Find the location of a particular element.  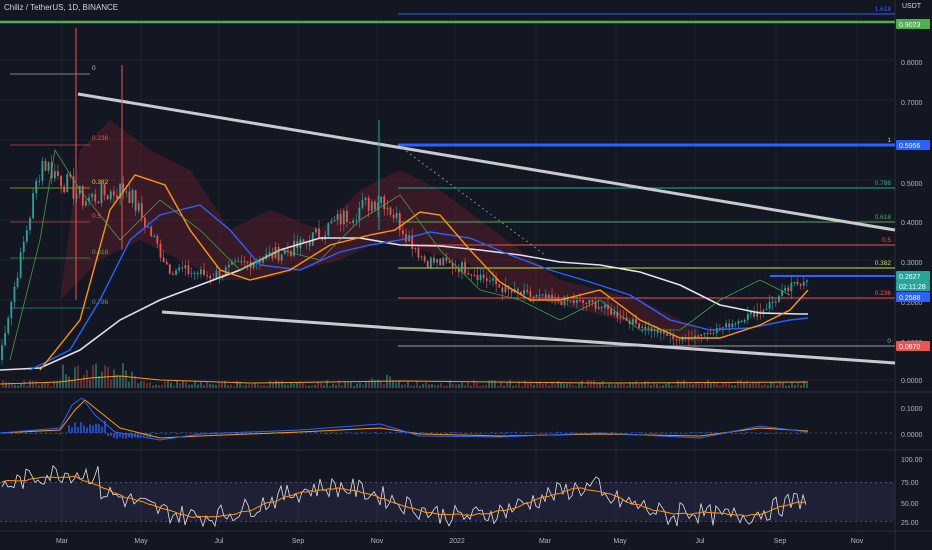

macd-line is located at coordinates (404, 419).